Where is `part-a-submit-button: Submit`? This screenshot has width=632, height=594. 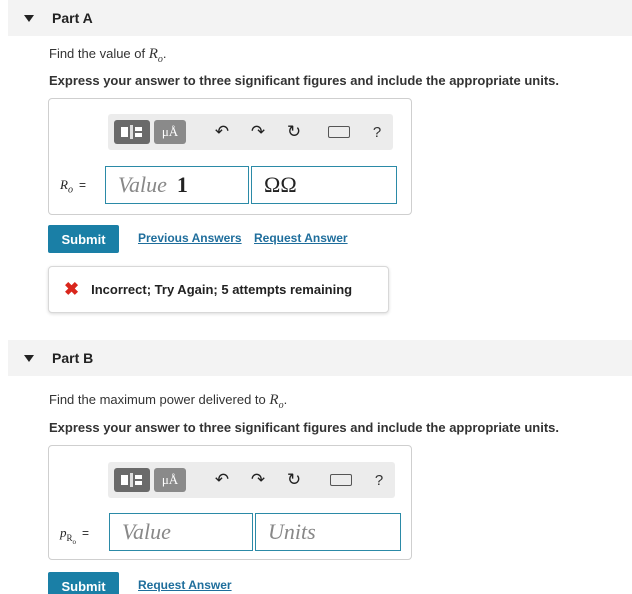
part-a-submit-button: Submit is located at coordinates (83, 239).